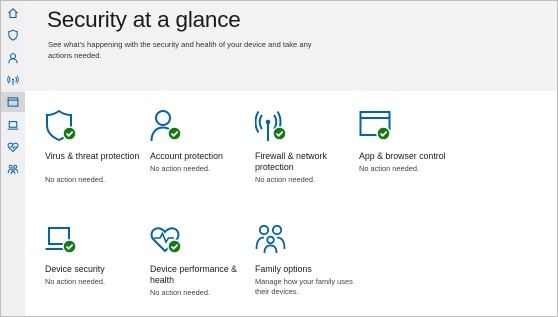 Image resolution: width=558 pixels, height=317 pixels. What do you see at coordinates (75, 269) in the screenshot?
I see `tile-title: Device security` at bounding box center [75, 269].